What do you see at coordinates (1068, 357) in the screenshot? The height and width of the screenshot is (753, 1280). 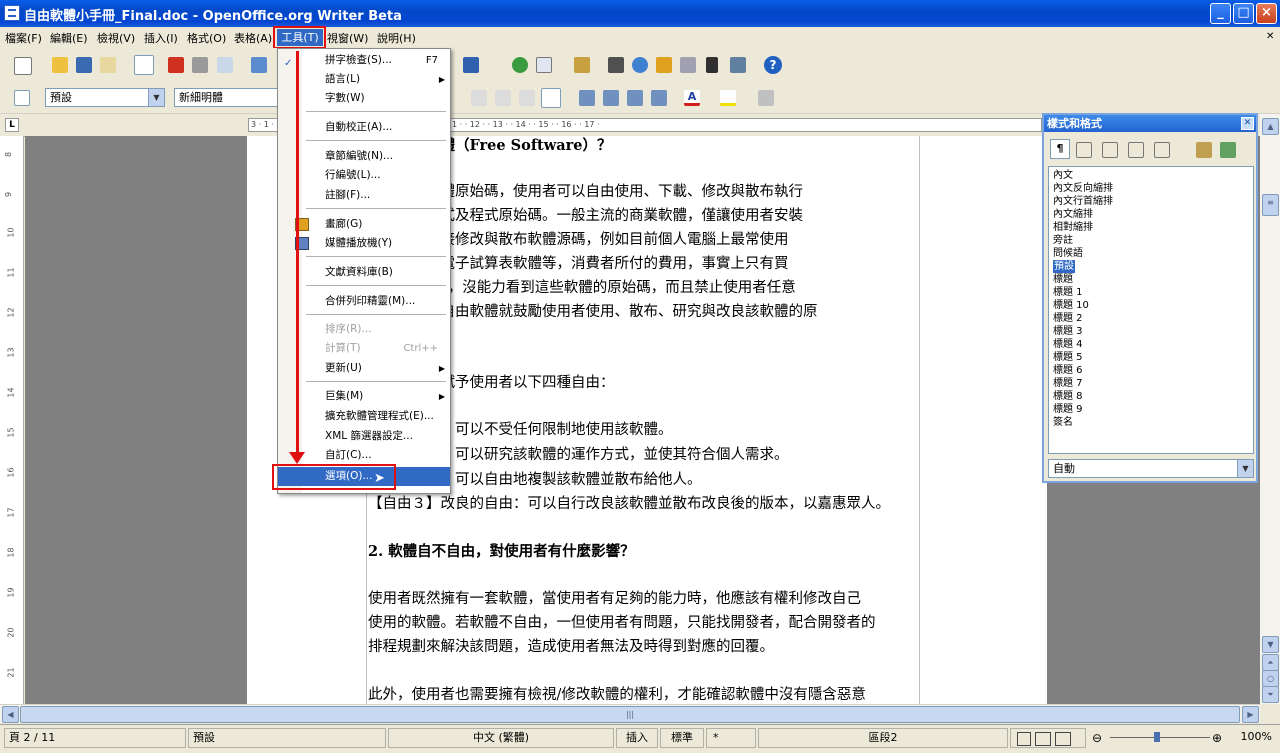 I see `style-item: 標題 5` at bounding box center [1068, 357].